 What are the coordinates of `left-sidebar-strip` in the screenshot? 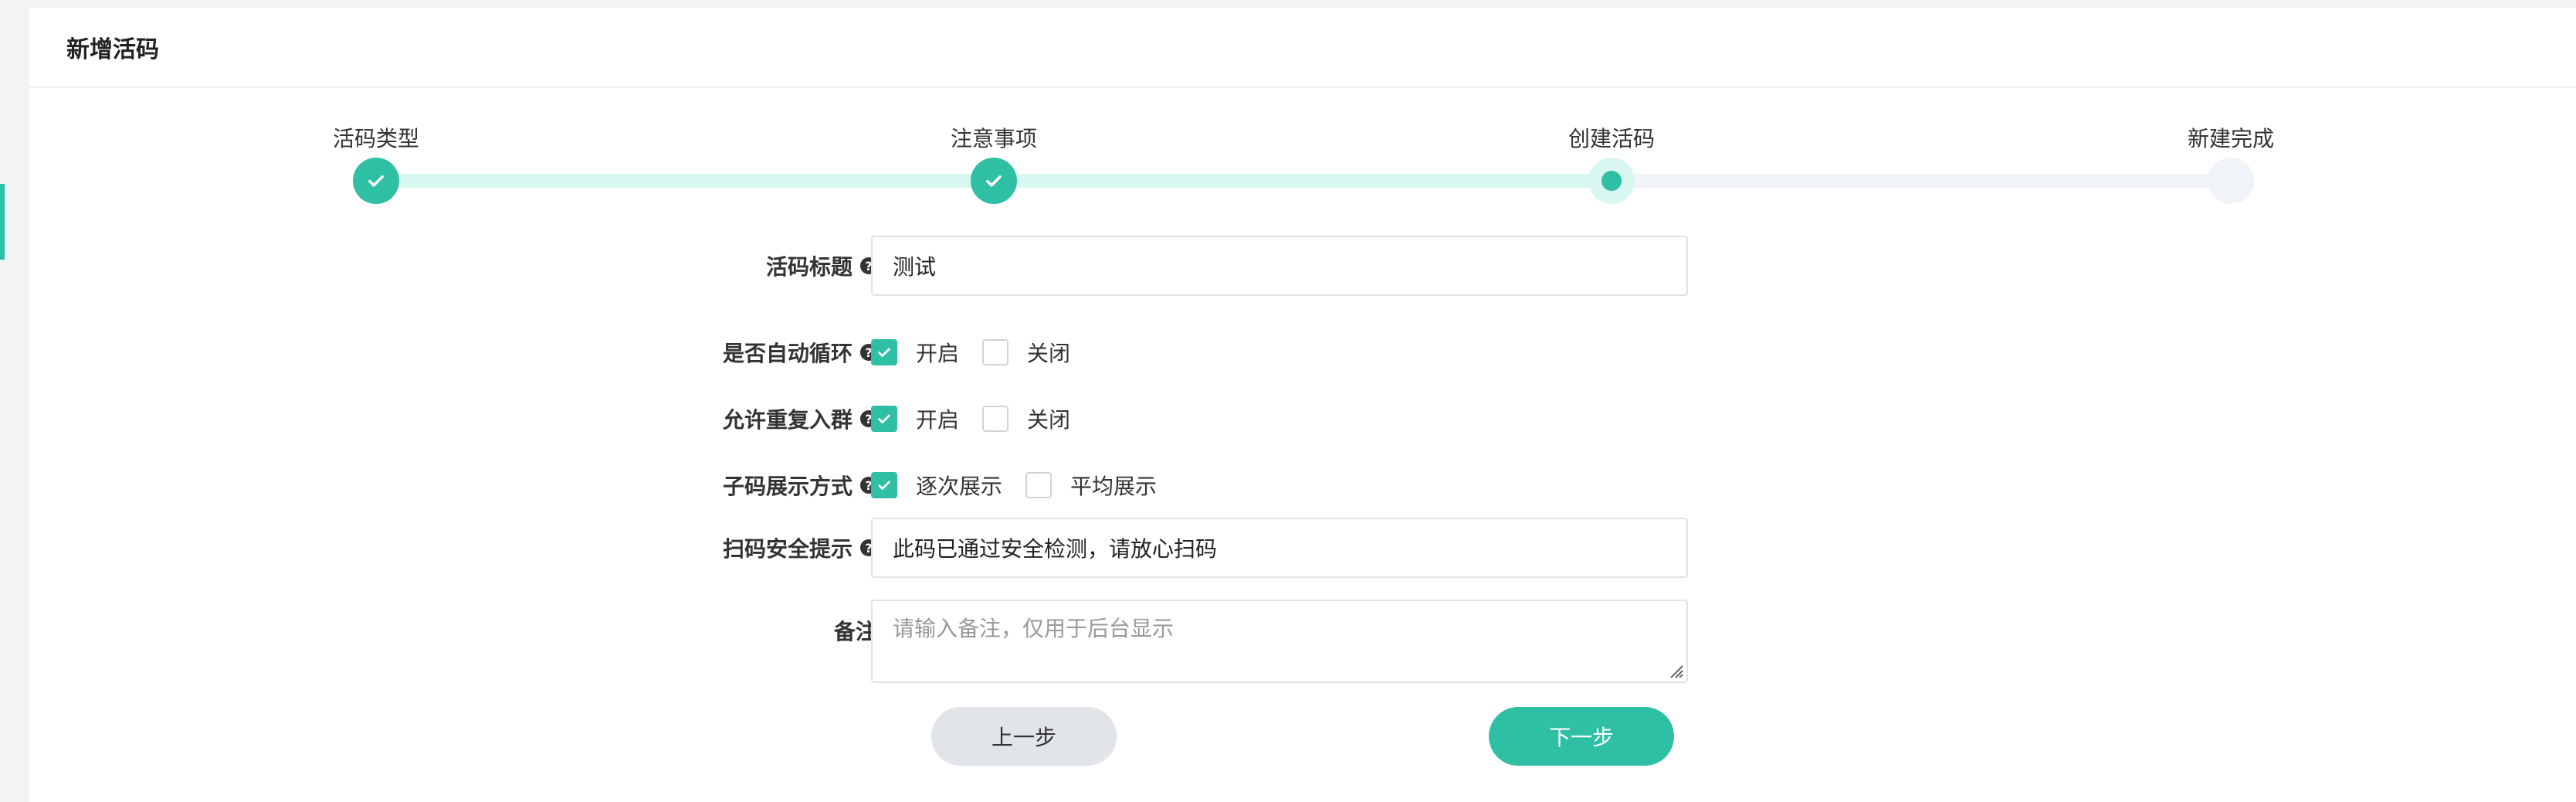 It's located at (4, 401).